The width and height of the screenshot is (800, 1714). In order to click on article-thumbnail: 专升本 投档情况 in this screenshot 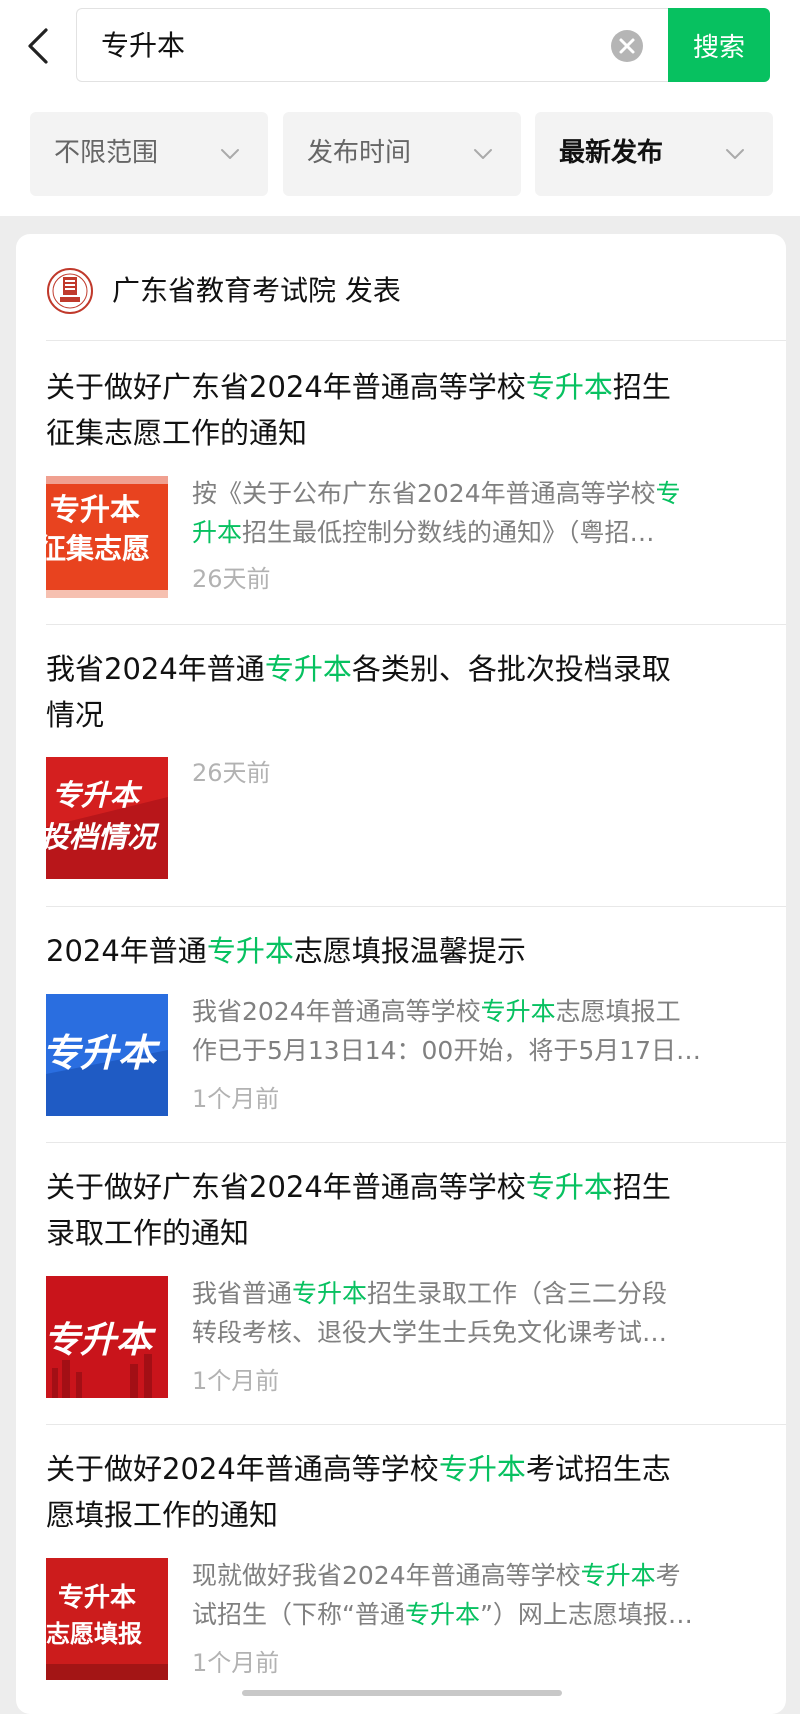, I will do `click(107, 818)`.